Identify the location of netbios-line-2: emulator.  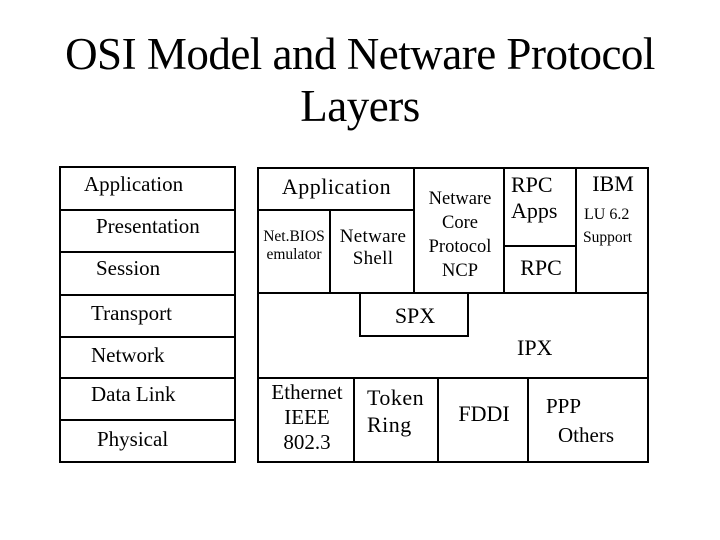
(294, 254).